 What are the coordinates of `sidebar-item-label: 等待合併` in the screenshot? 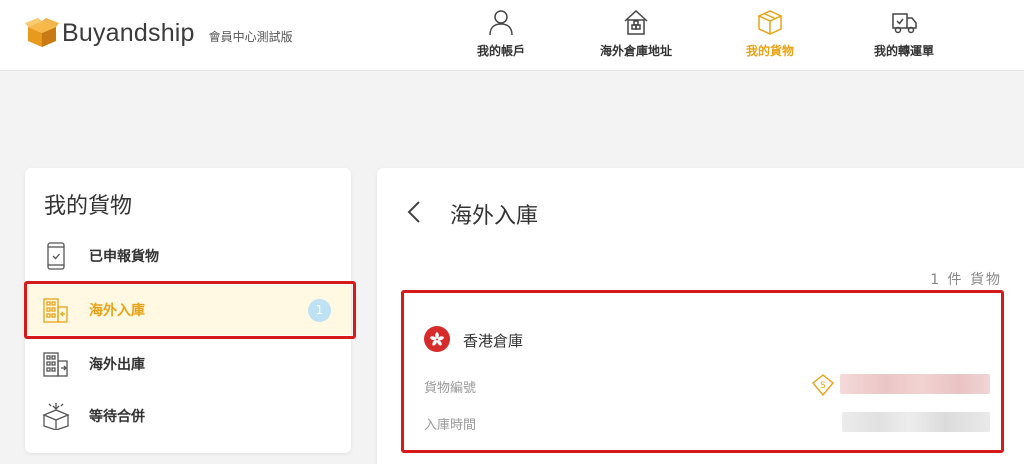 It's located at (117, 417).